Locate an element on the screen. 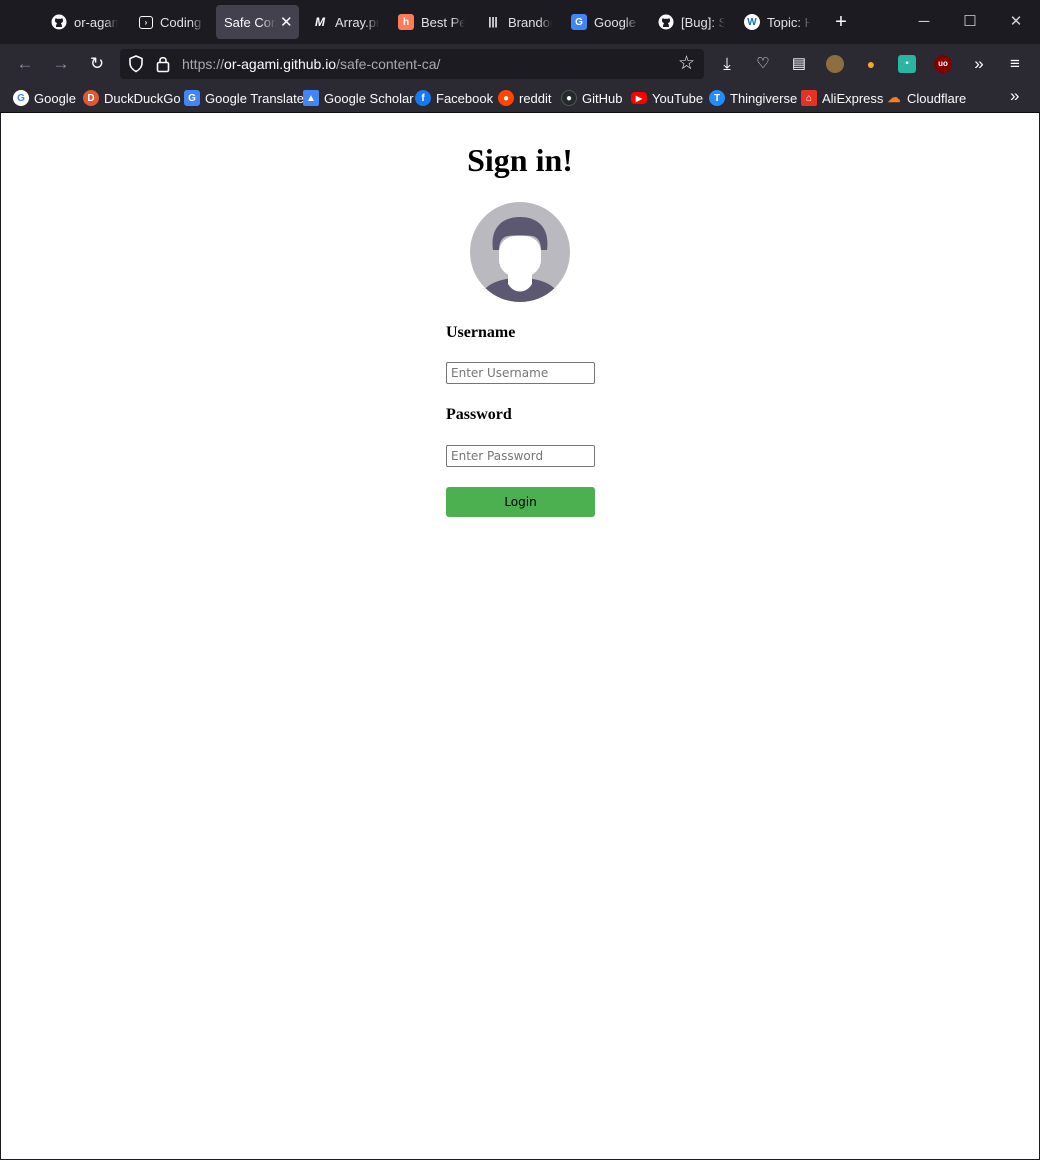 The image size is (1040, 1160). shield-icon is located at coordinates (136, 66).